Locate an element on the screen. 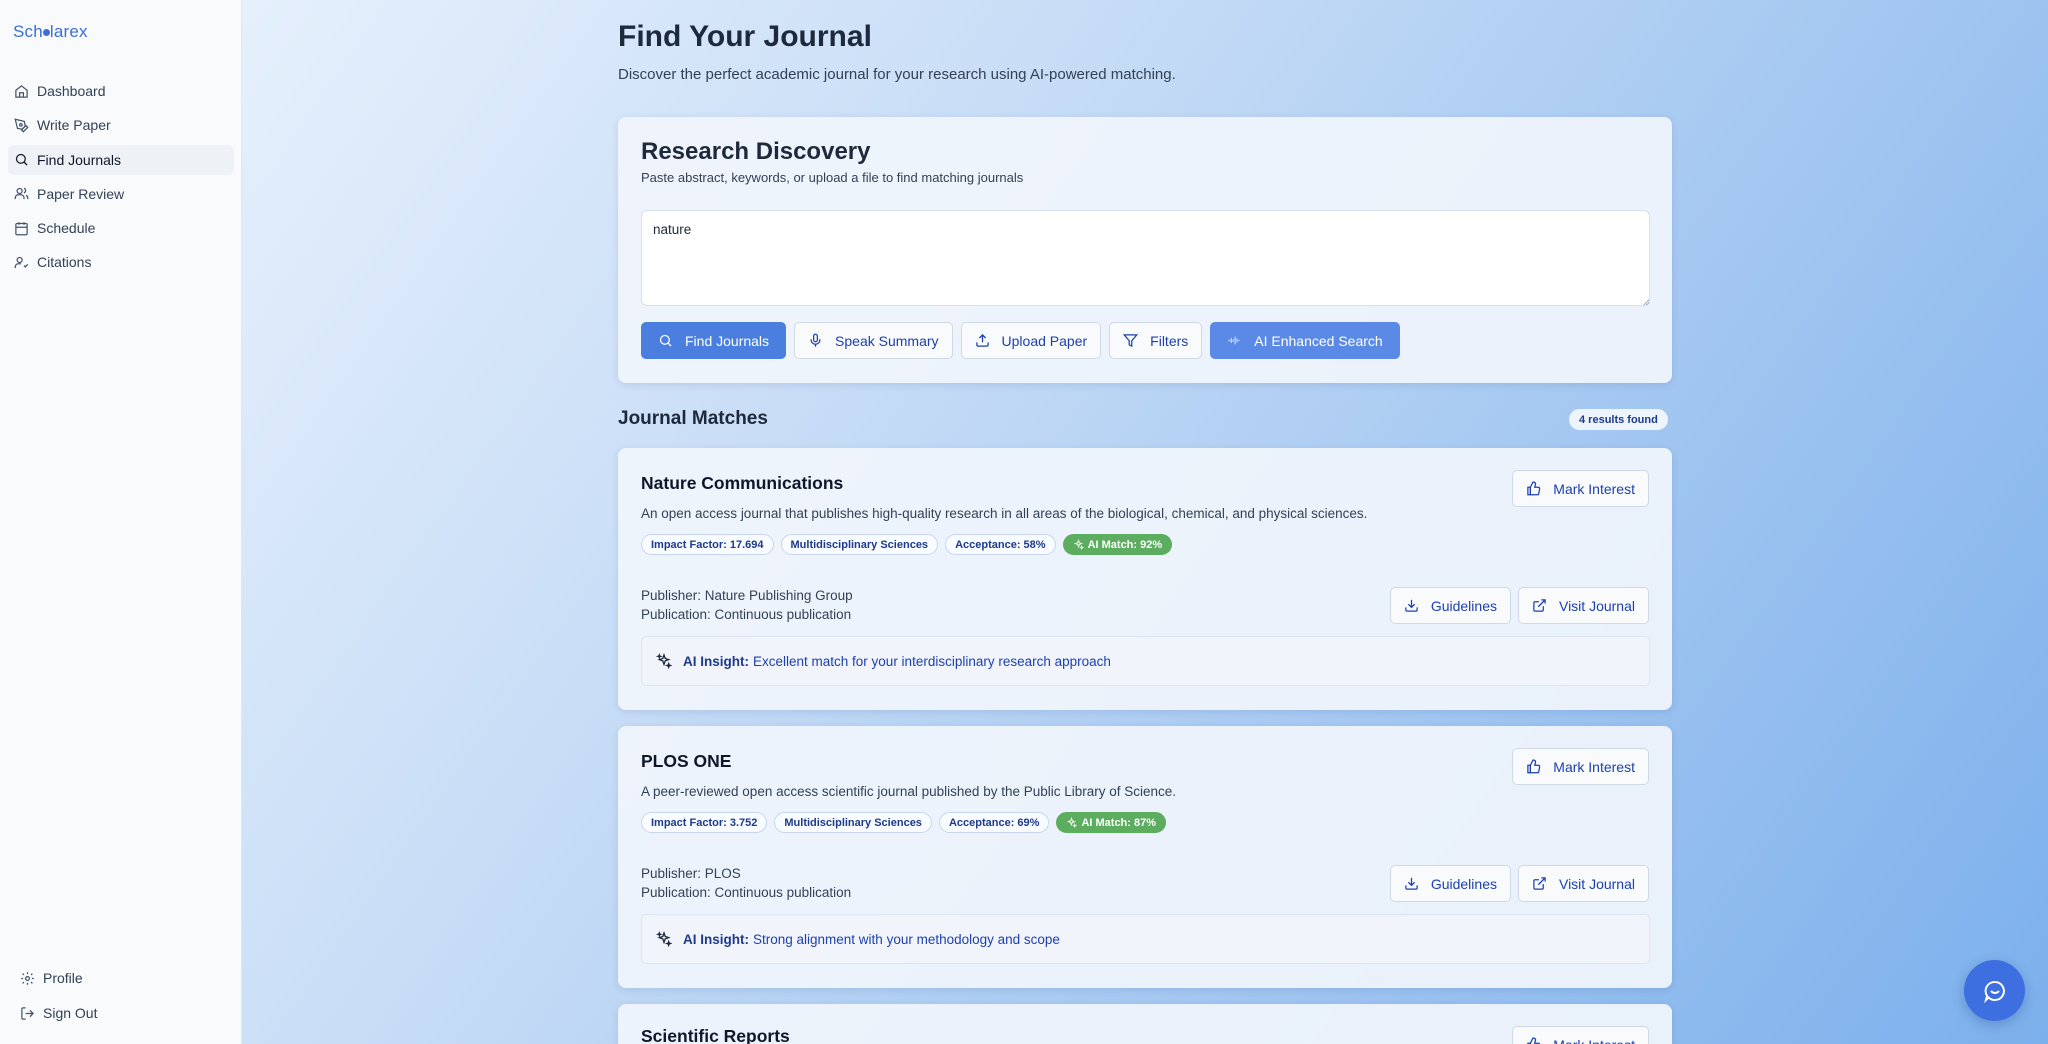  ai-enhanced-search-button: AI Enhanced Search is located at coordinates (1305, 340).